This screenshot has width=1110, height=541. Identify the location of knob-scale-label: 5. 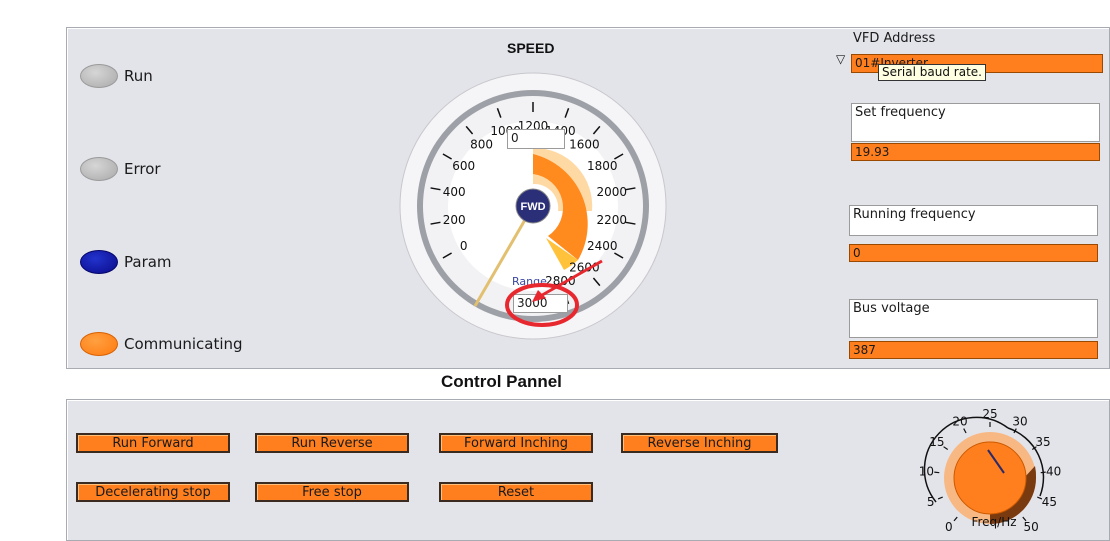
(931, 502).